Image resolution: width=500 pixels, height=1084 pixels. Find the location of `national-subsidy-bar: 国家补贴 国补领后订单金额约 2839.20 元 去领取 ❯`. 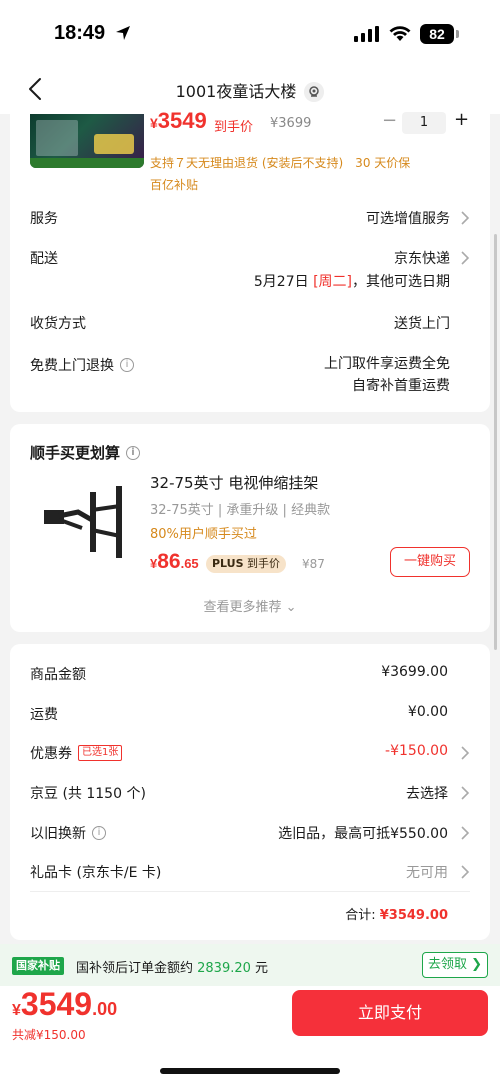

national-subsidy-bar: 国家补贴 国补领后订单金额约 2839.20 元 去领取 ❯ is located at coordinates (250, 965).